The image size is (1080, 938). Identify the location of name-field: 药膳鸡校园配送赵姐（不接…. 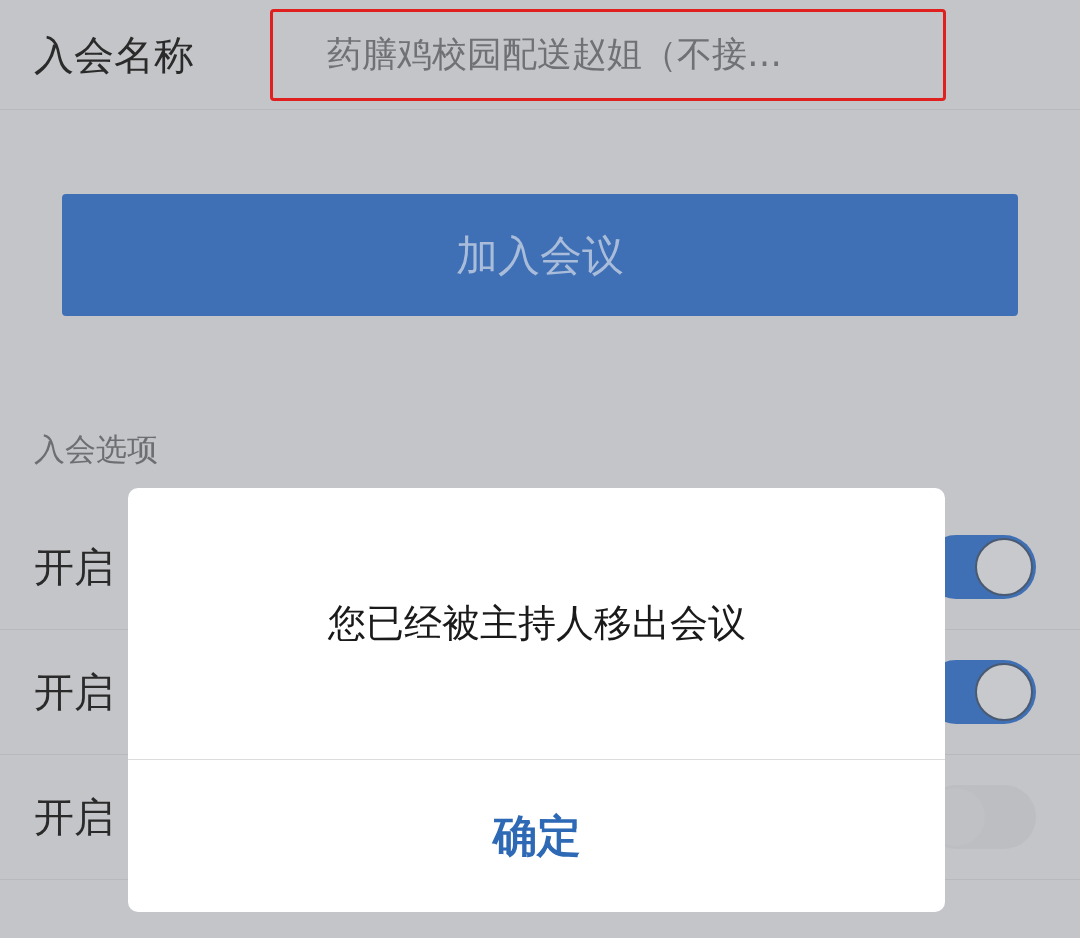
(608, 54).